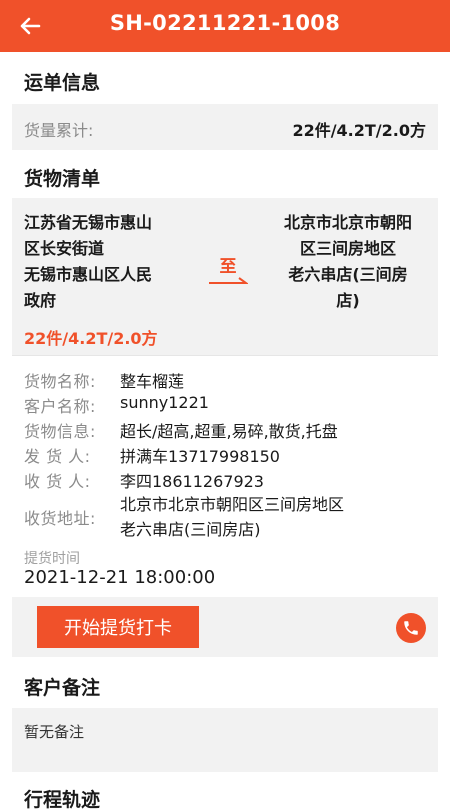 The image size is (450, 812). I want to click on receiver-label: 收 货 人:, so click(57, 481).